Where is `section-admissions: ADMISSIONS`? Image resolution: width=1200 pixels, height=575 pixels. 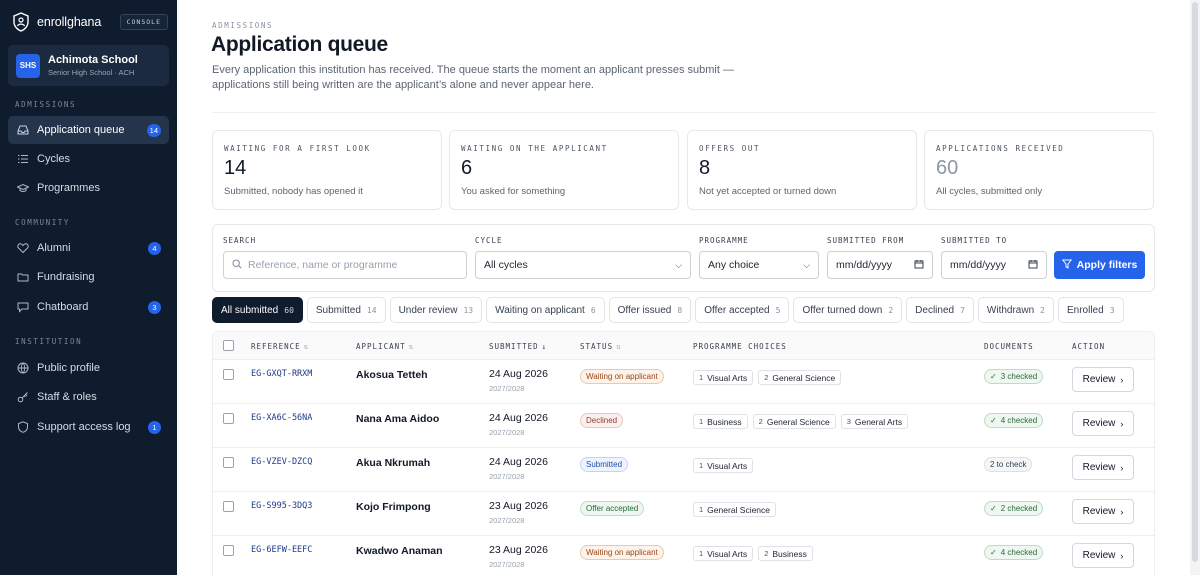
section-admissions: ADMISSIONS is located at coordinates (46, 104).